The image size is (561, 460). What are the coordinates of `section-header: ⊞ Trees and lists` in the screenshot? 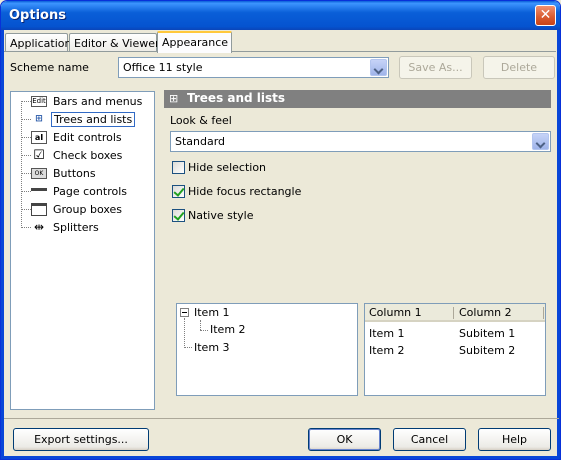 It's located at (357, 99).